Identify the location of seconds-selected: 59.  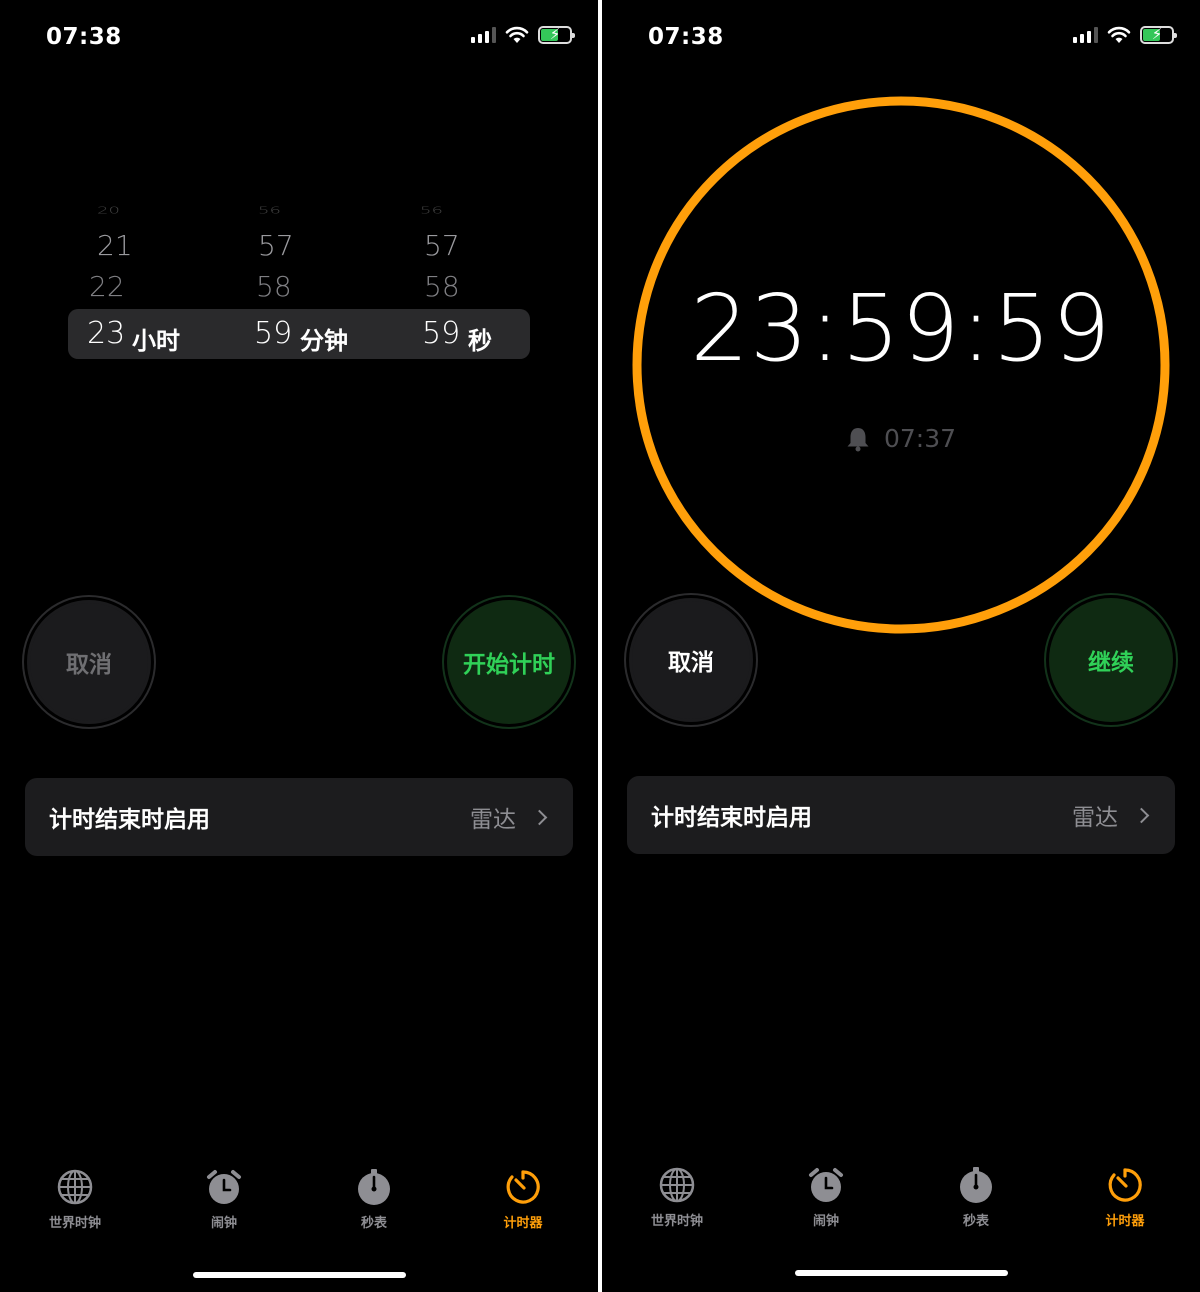
(441, 333).